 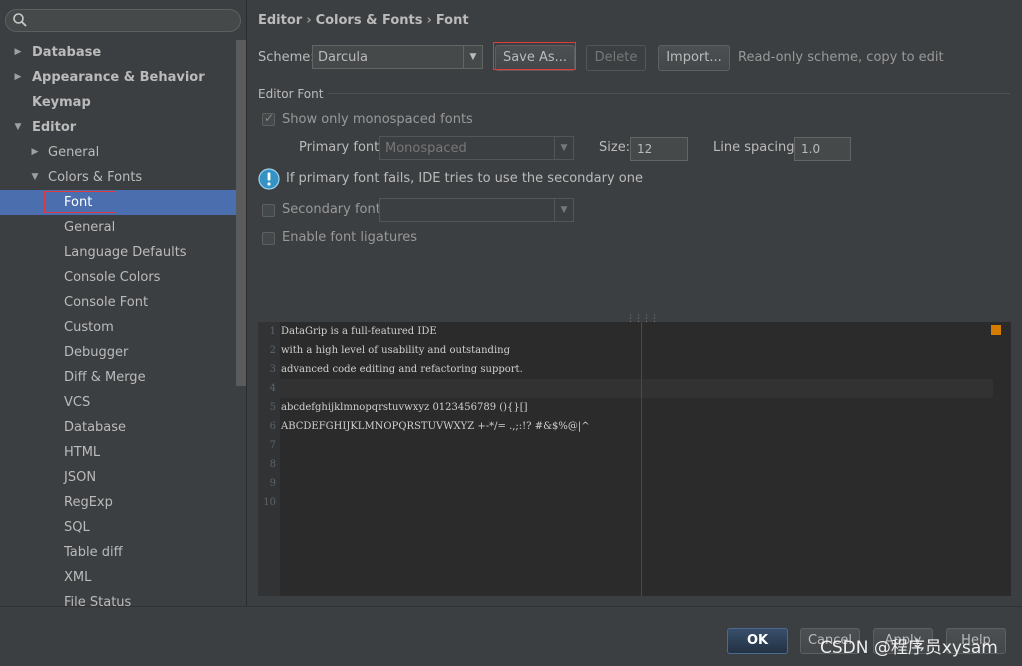 What do you see at coordinates (268, 238) in the screenshot?
I see `ligatures-checkbox` at bounding box center [268, 238].